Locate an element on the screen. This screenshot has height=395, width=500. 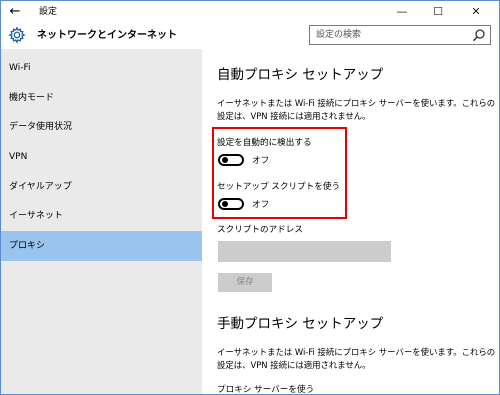
page-header: ネットワークとインターネット 設定の検索 is located at coordinates (250, 36).